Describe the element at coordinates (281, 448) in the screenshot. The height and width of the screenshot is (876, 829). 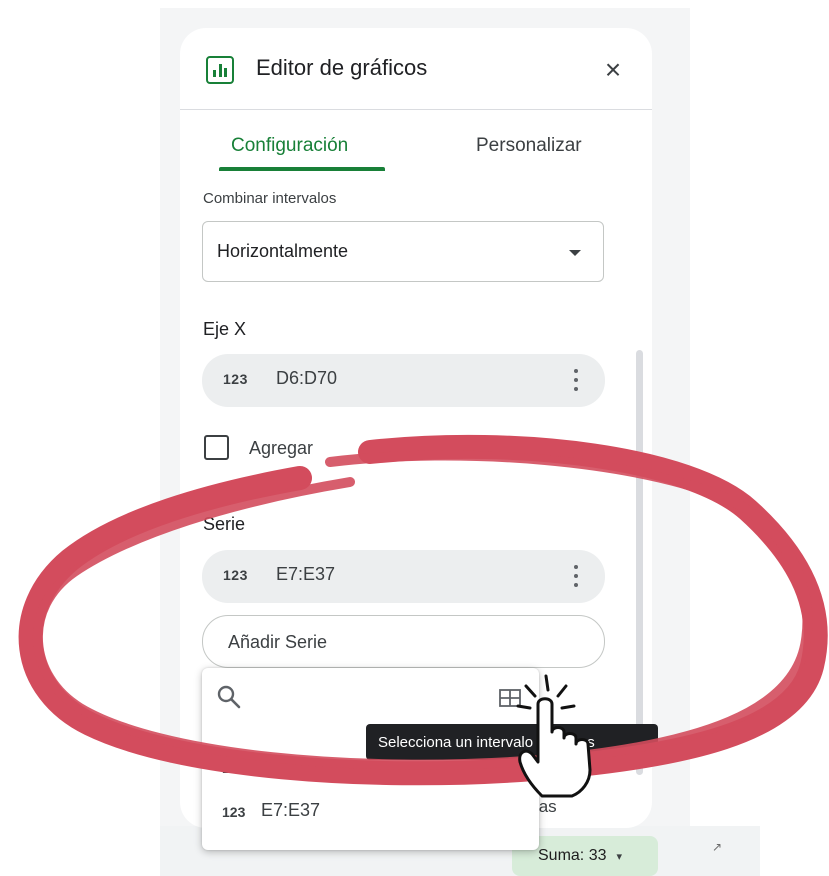
I see `aggregate-label: Agregar` at that location.